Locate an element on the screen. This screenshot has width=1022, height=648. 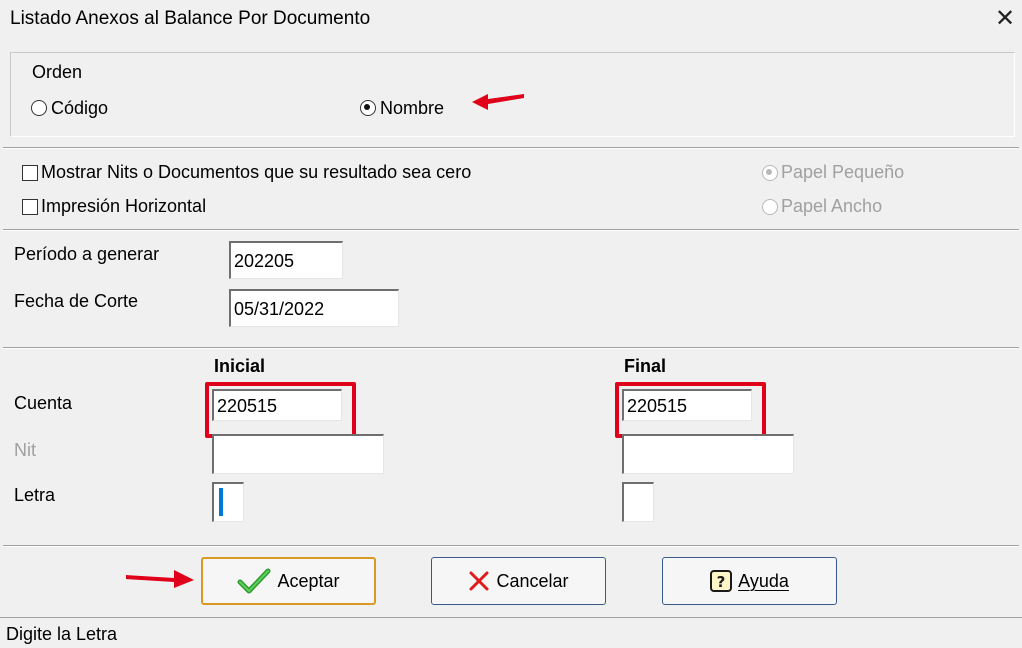
periodo-input: 202205 is located at coordinates (286, 260).